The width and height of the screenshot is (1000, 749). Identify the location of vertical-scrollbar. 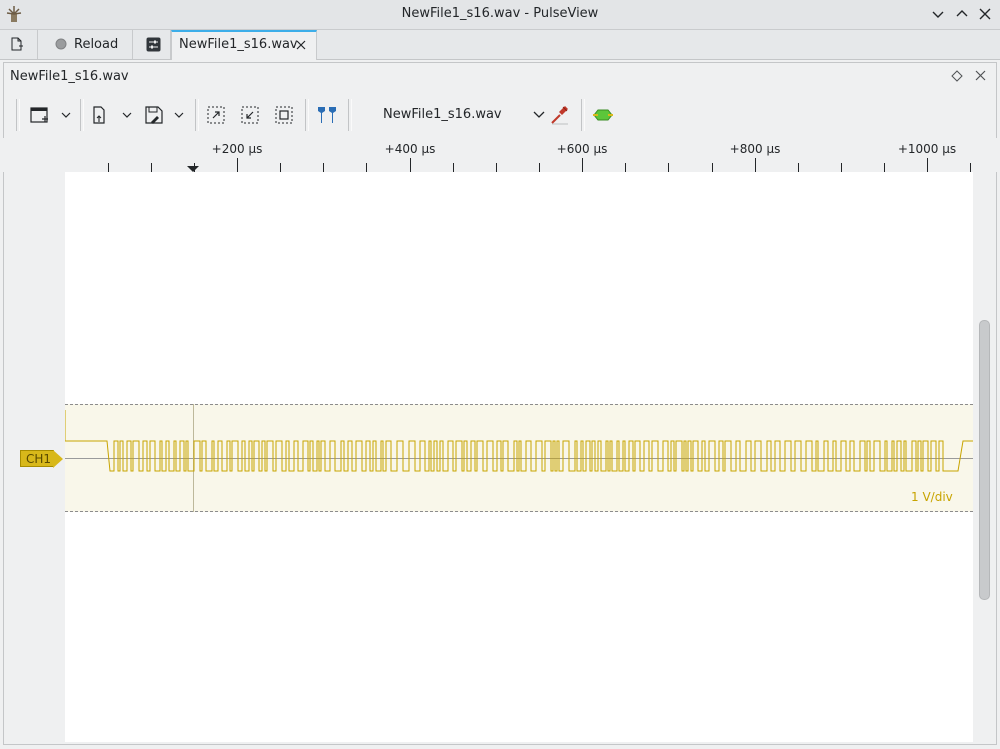
(984, 457).